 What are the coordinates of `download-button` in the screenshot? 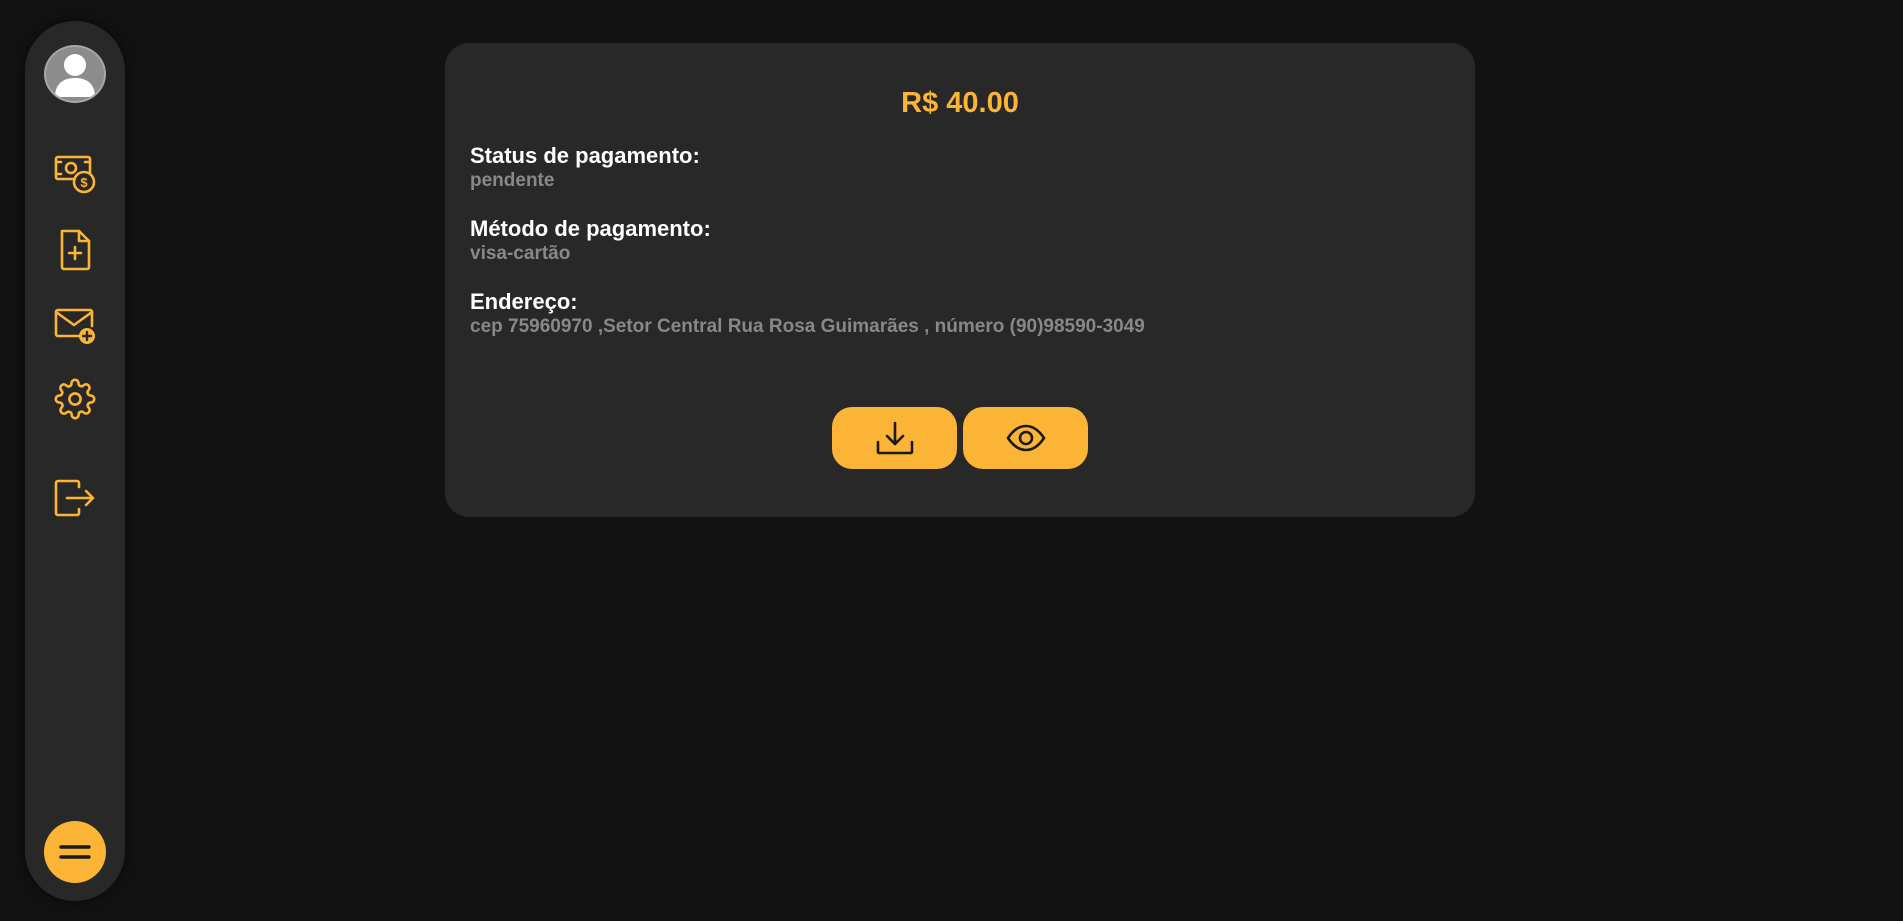 It's located at (894, 438).